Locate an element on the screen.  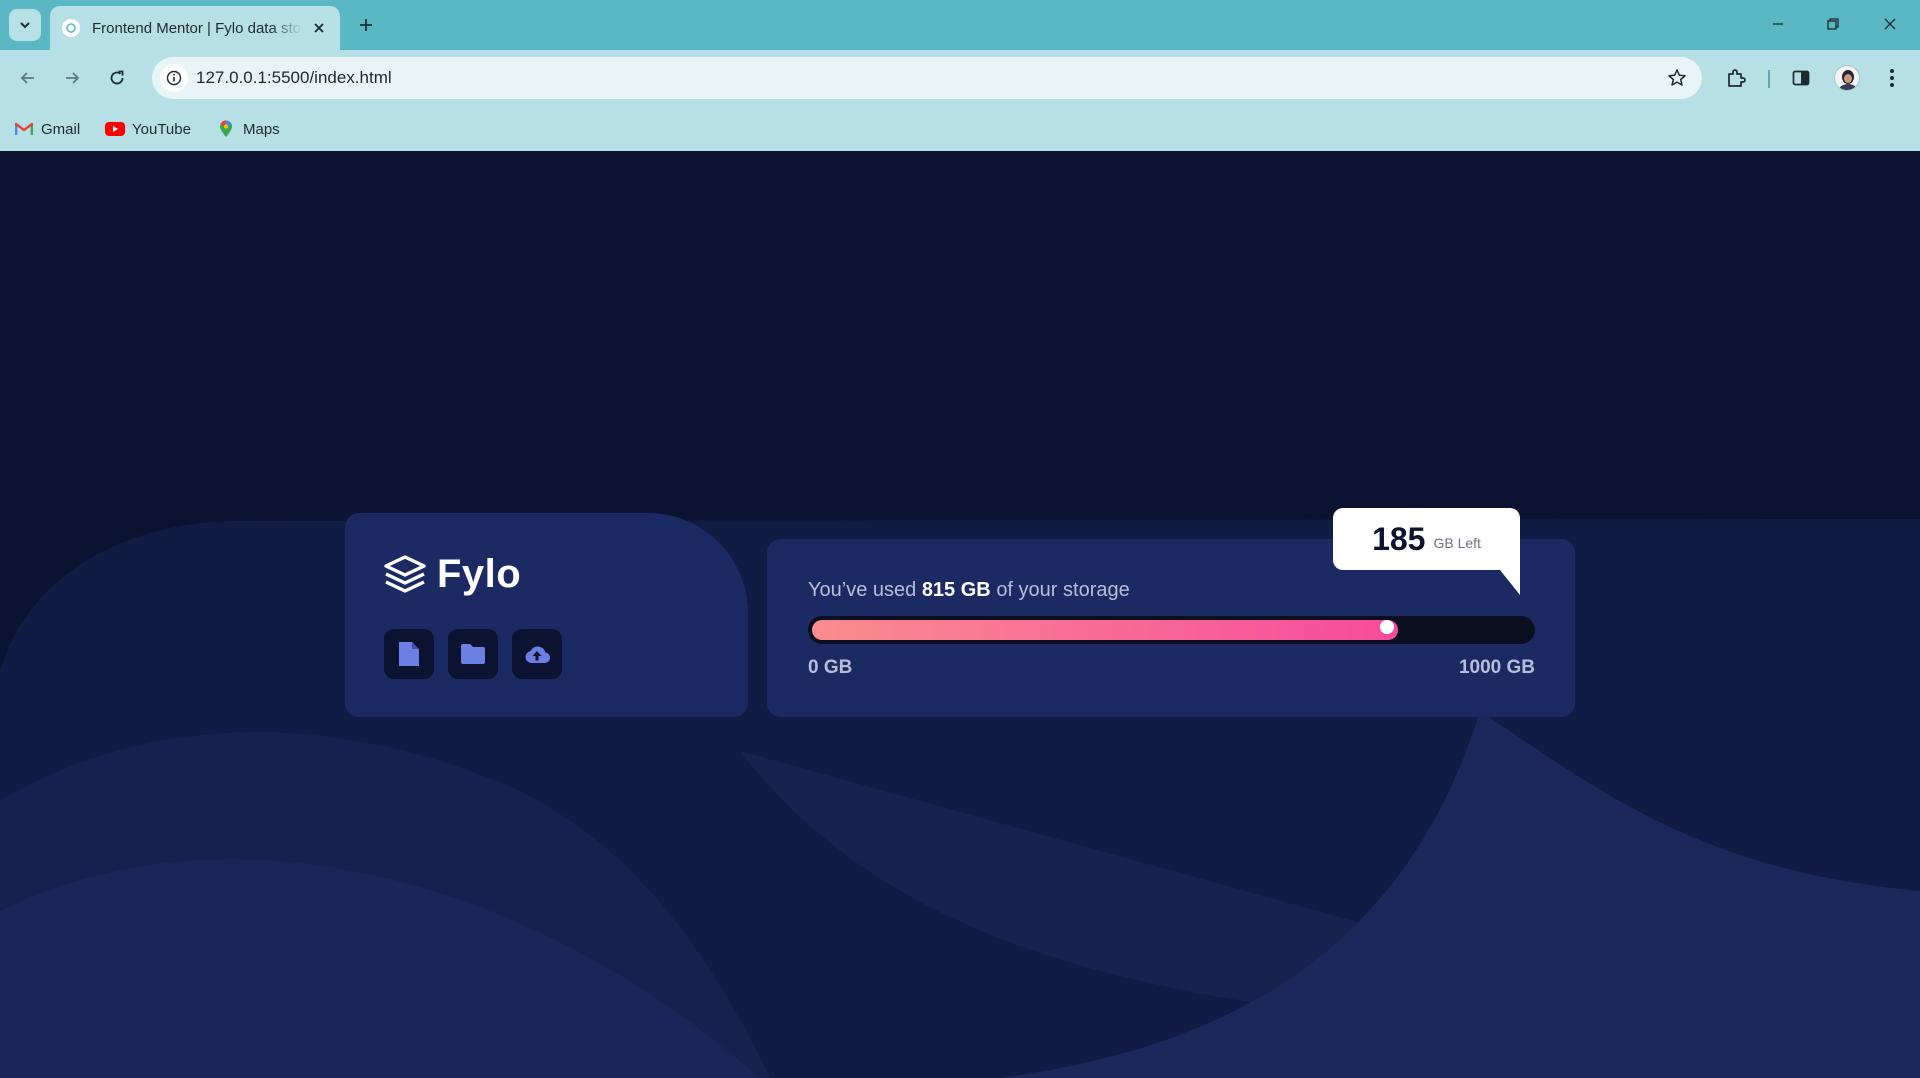
progress-knob is located at coordinates (1387, 627).